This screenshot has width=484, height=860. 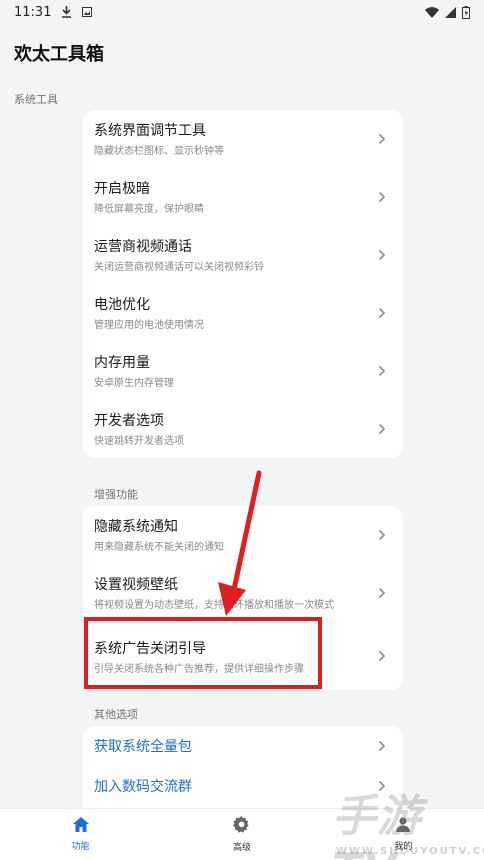 What do you see at coordinates (243, 197) in the screenshot?
I see `list-item-extra-dim: 开启极暗 降低屏幕亮度，保护眼睛` at bounding box center [243, 197].